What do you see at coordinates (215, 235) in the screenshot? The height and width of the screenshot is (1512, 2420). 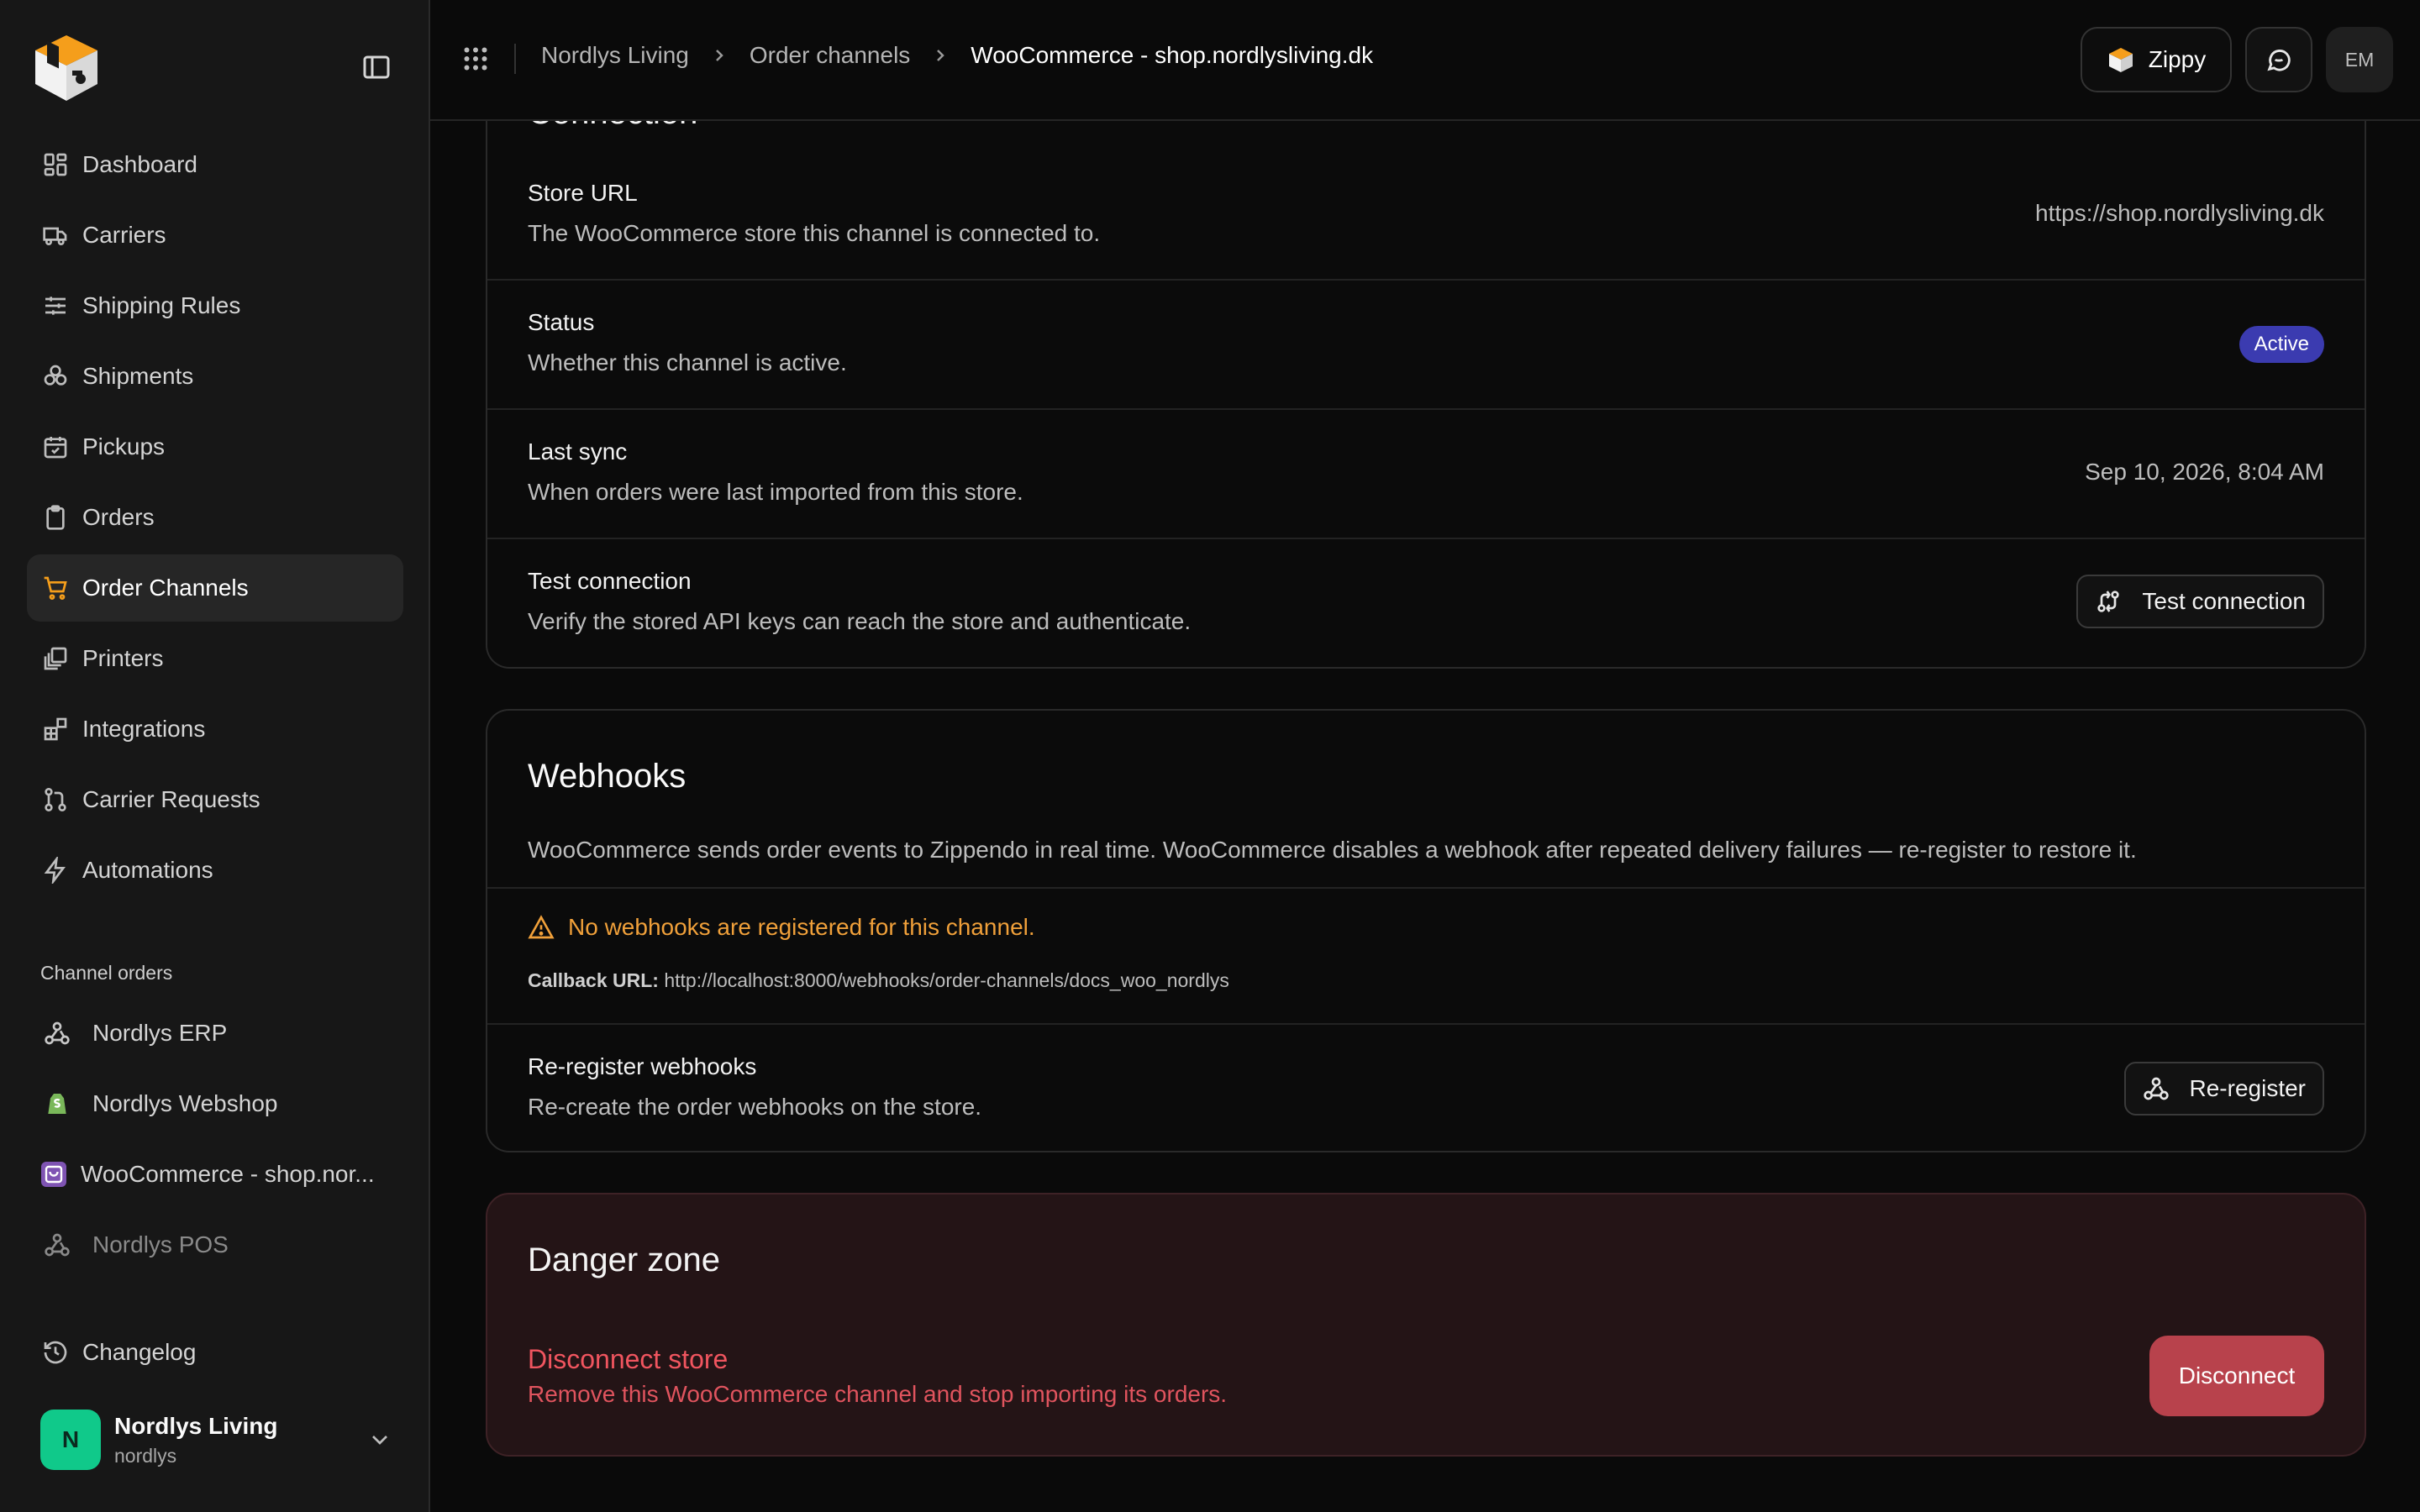 I see `sidebar-item-carriers: Carriers` at bounding box center [215, 235].